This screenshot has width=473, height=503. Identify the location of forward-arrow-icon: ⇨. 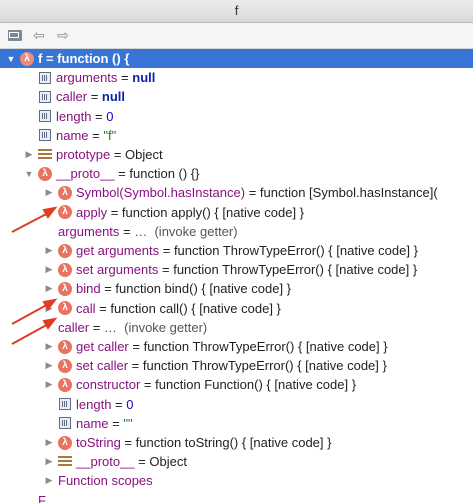
(63, 35).